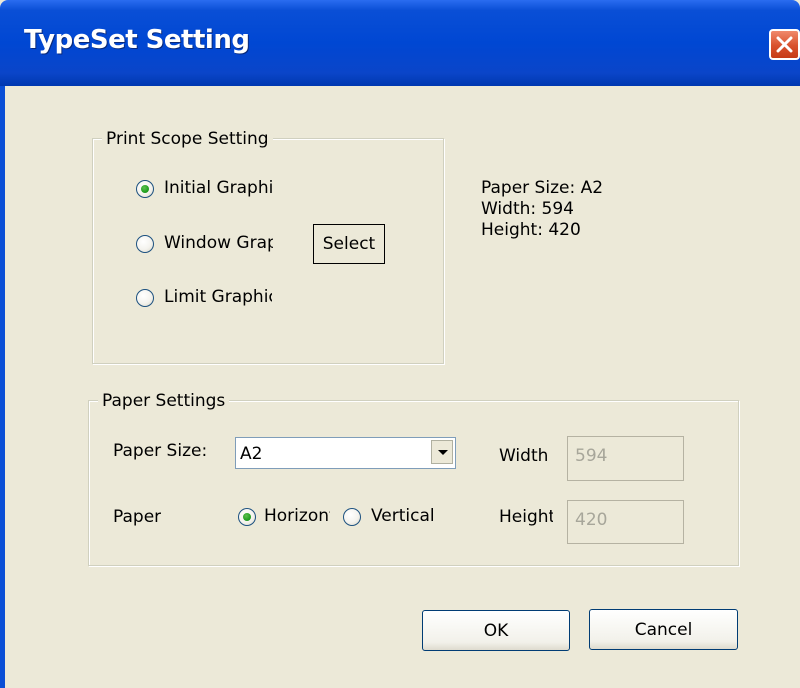 Image resolution: width=800 pixels, height=688 pixels. I want to click on window-frame-left, so click(2, 387).